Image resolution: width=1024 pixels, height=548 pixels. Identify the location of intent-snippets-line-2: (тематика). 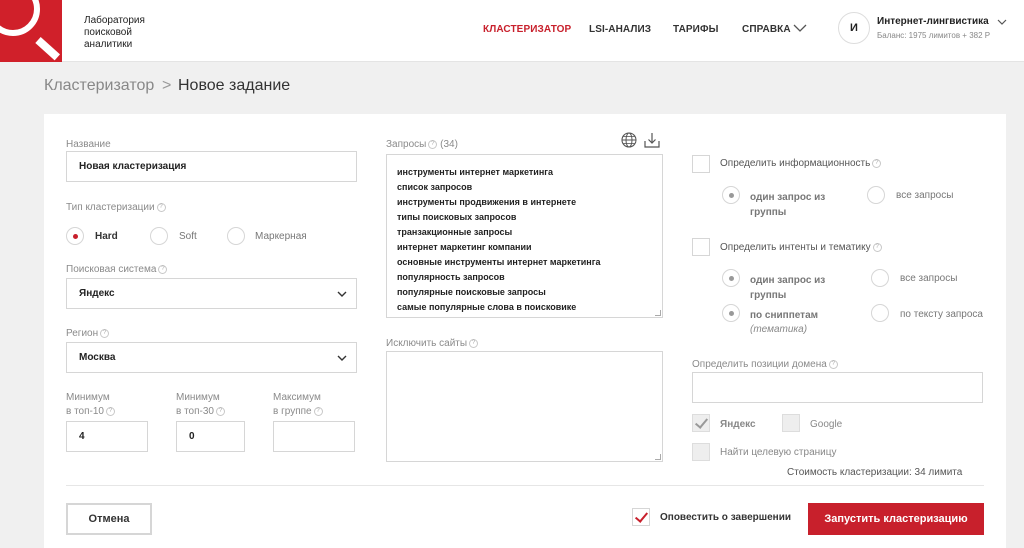
(779, 329).